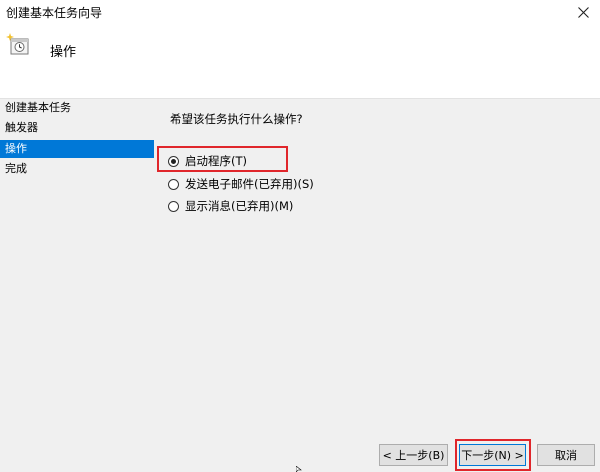  I want to click on radio-show-message, so click(173, 206).